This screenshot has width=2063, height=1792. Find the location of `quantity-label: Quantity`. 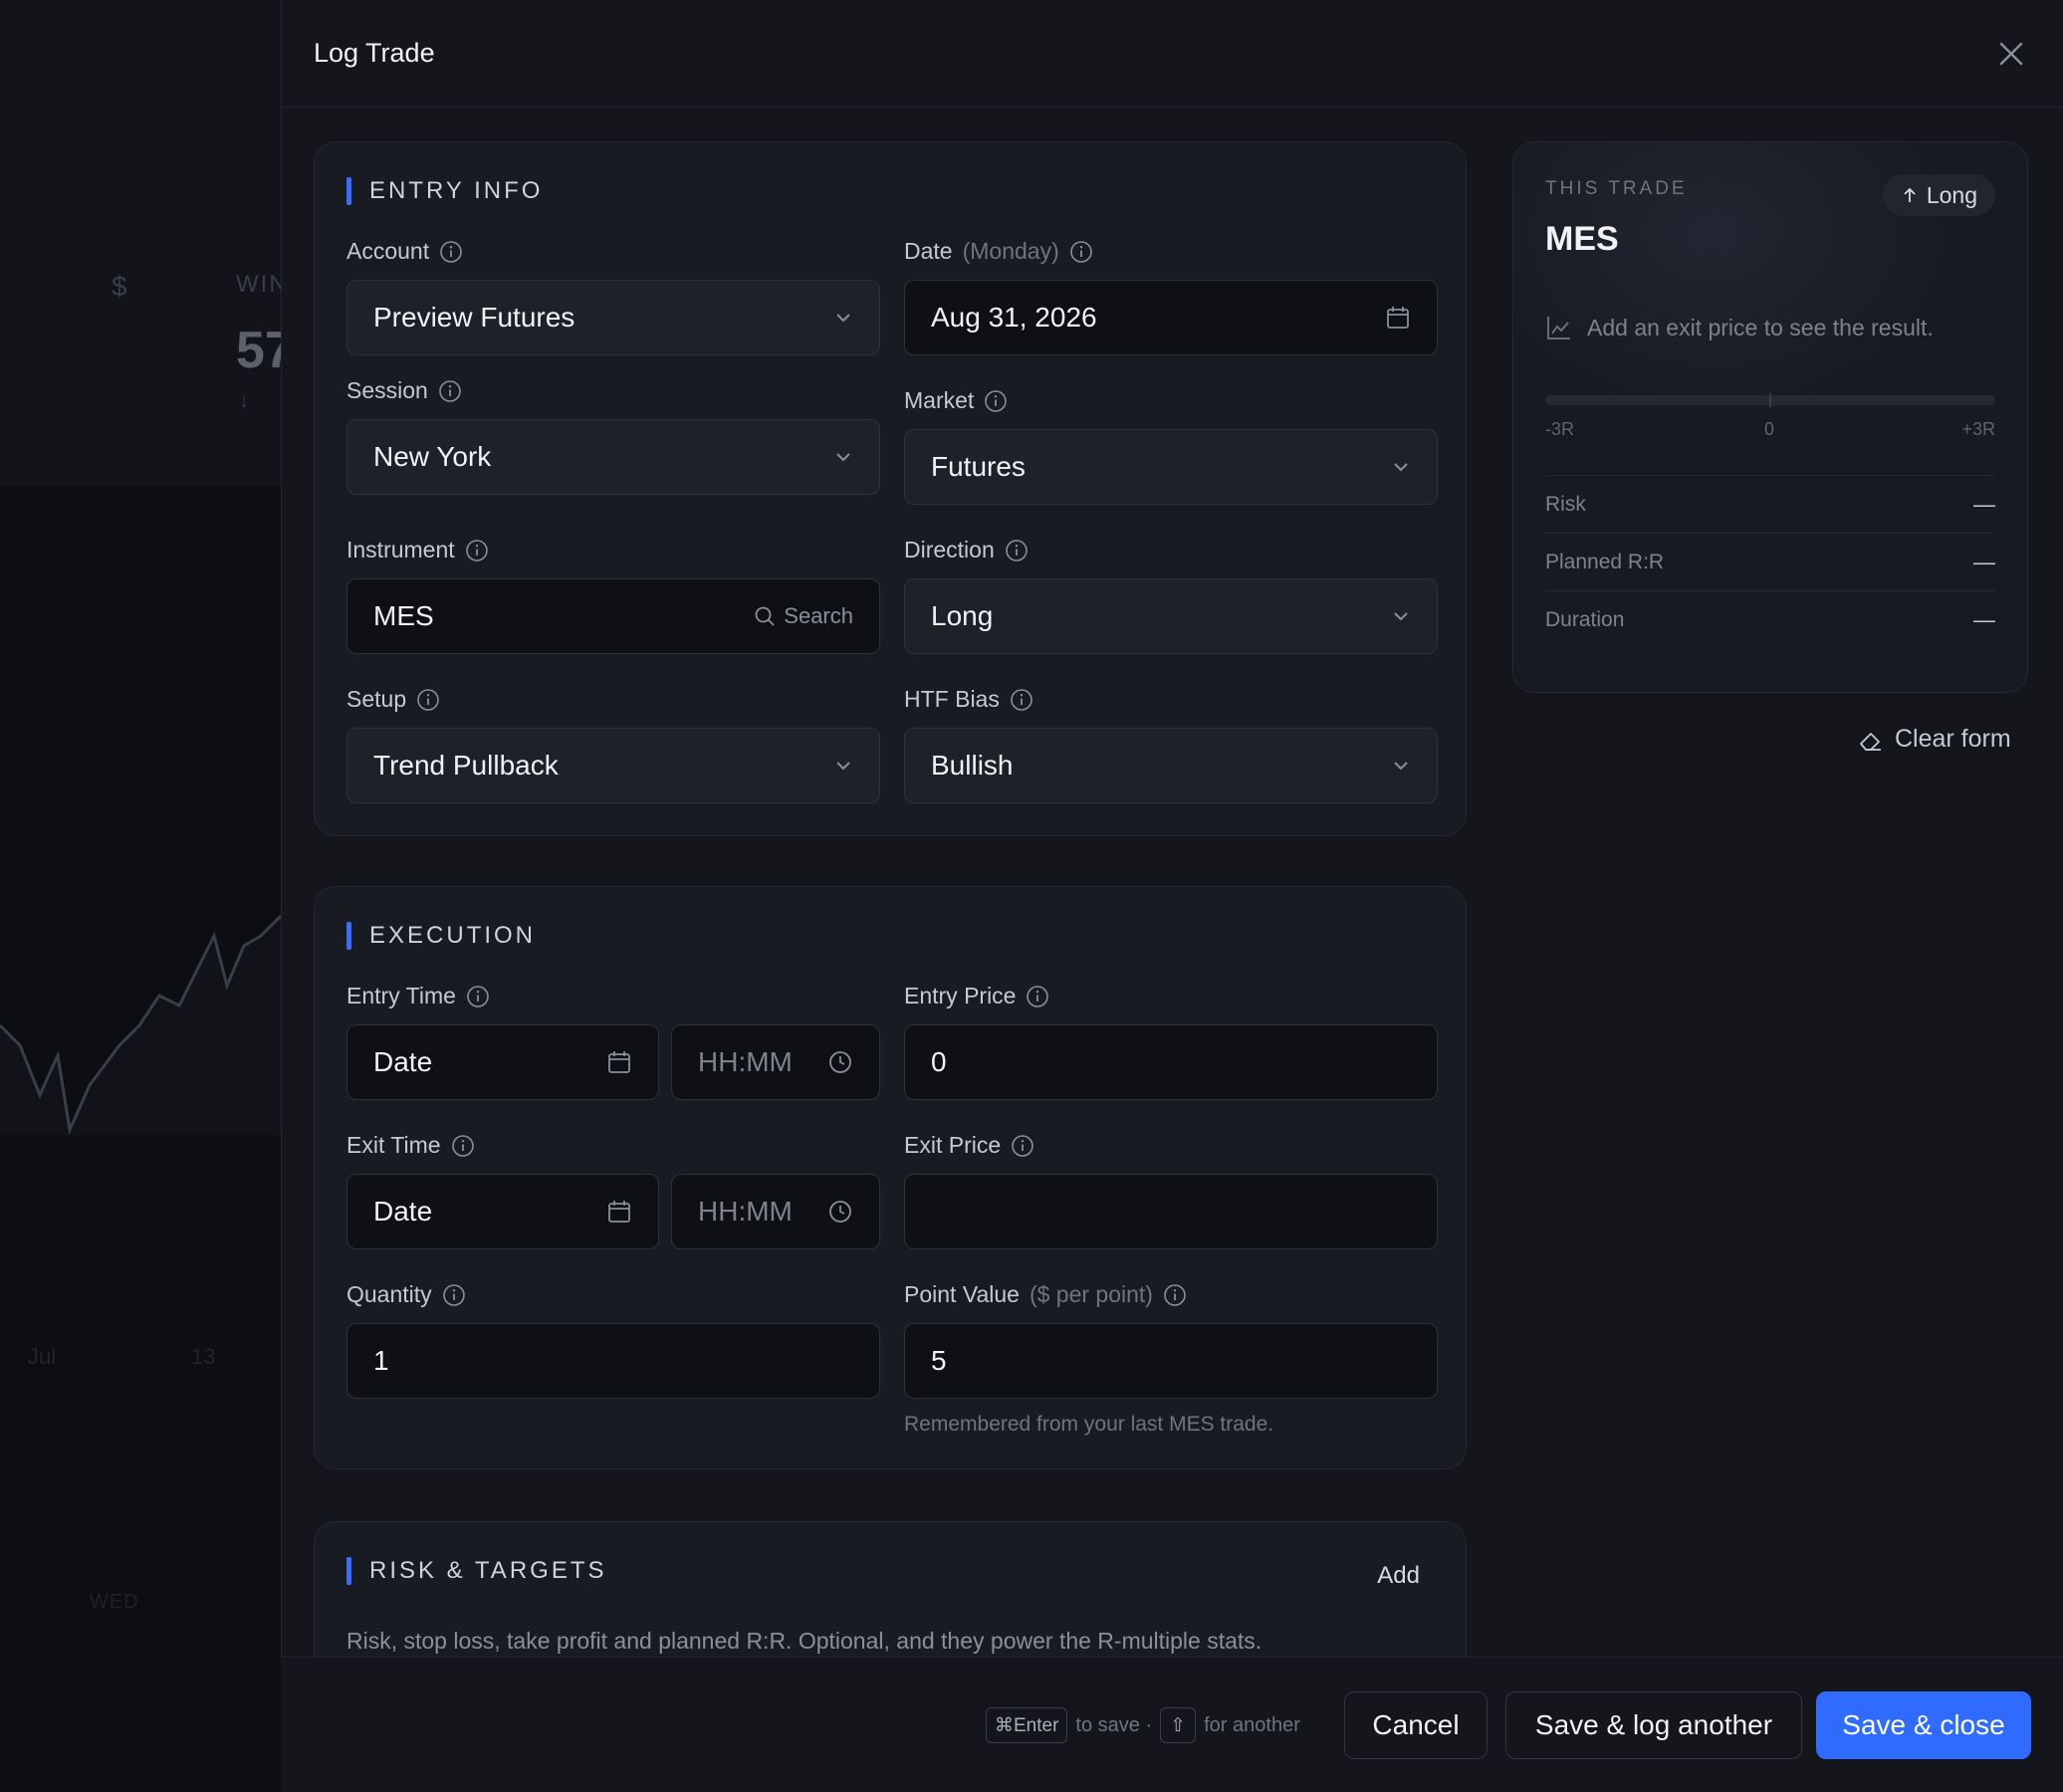

quantity-label: Quantity is located at coordinates (406, 1294).